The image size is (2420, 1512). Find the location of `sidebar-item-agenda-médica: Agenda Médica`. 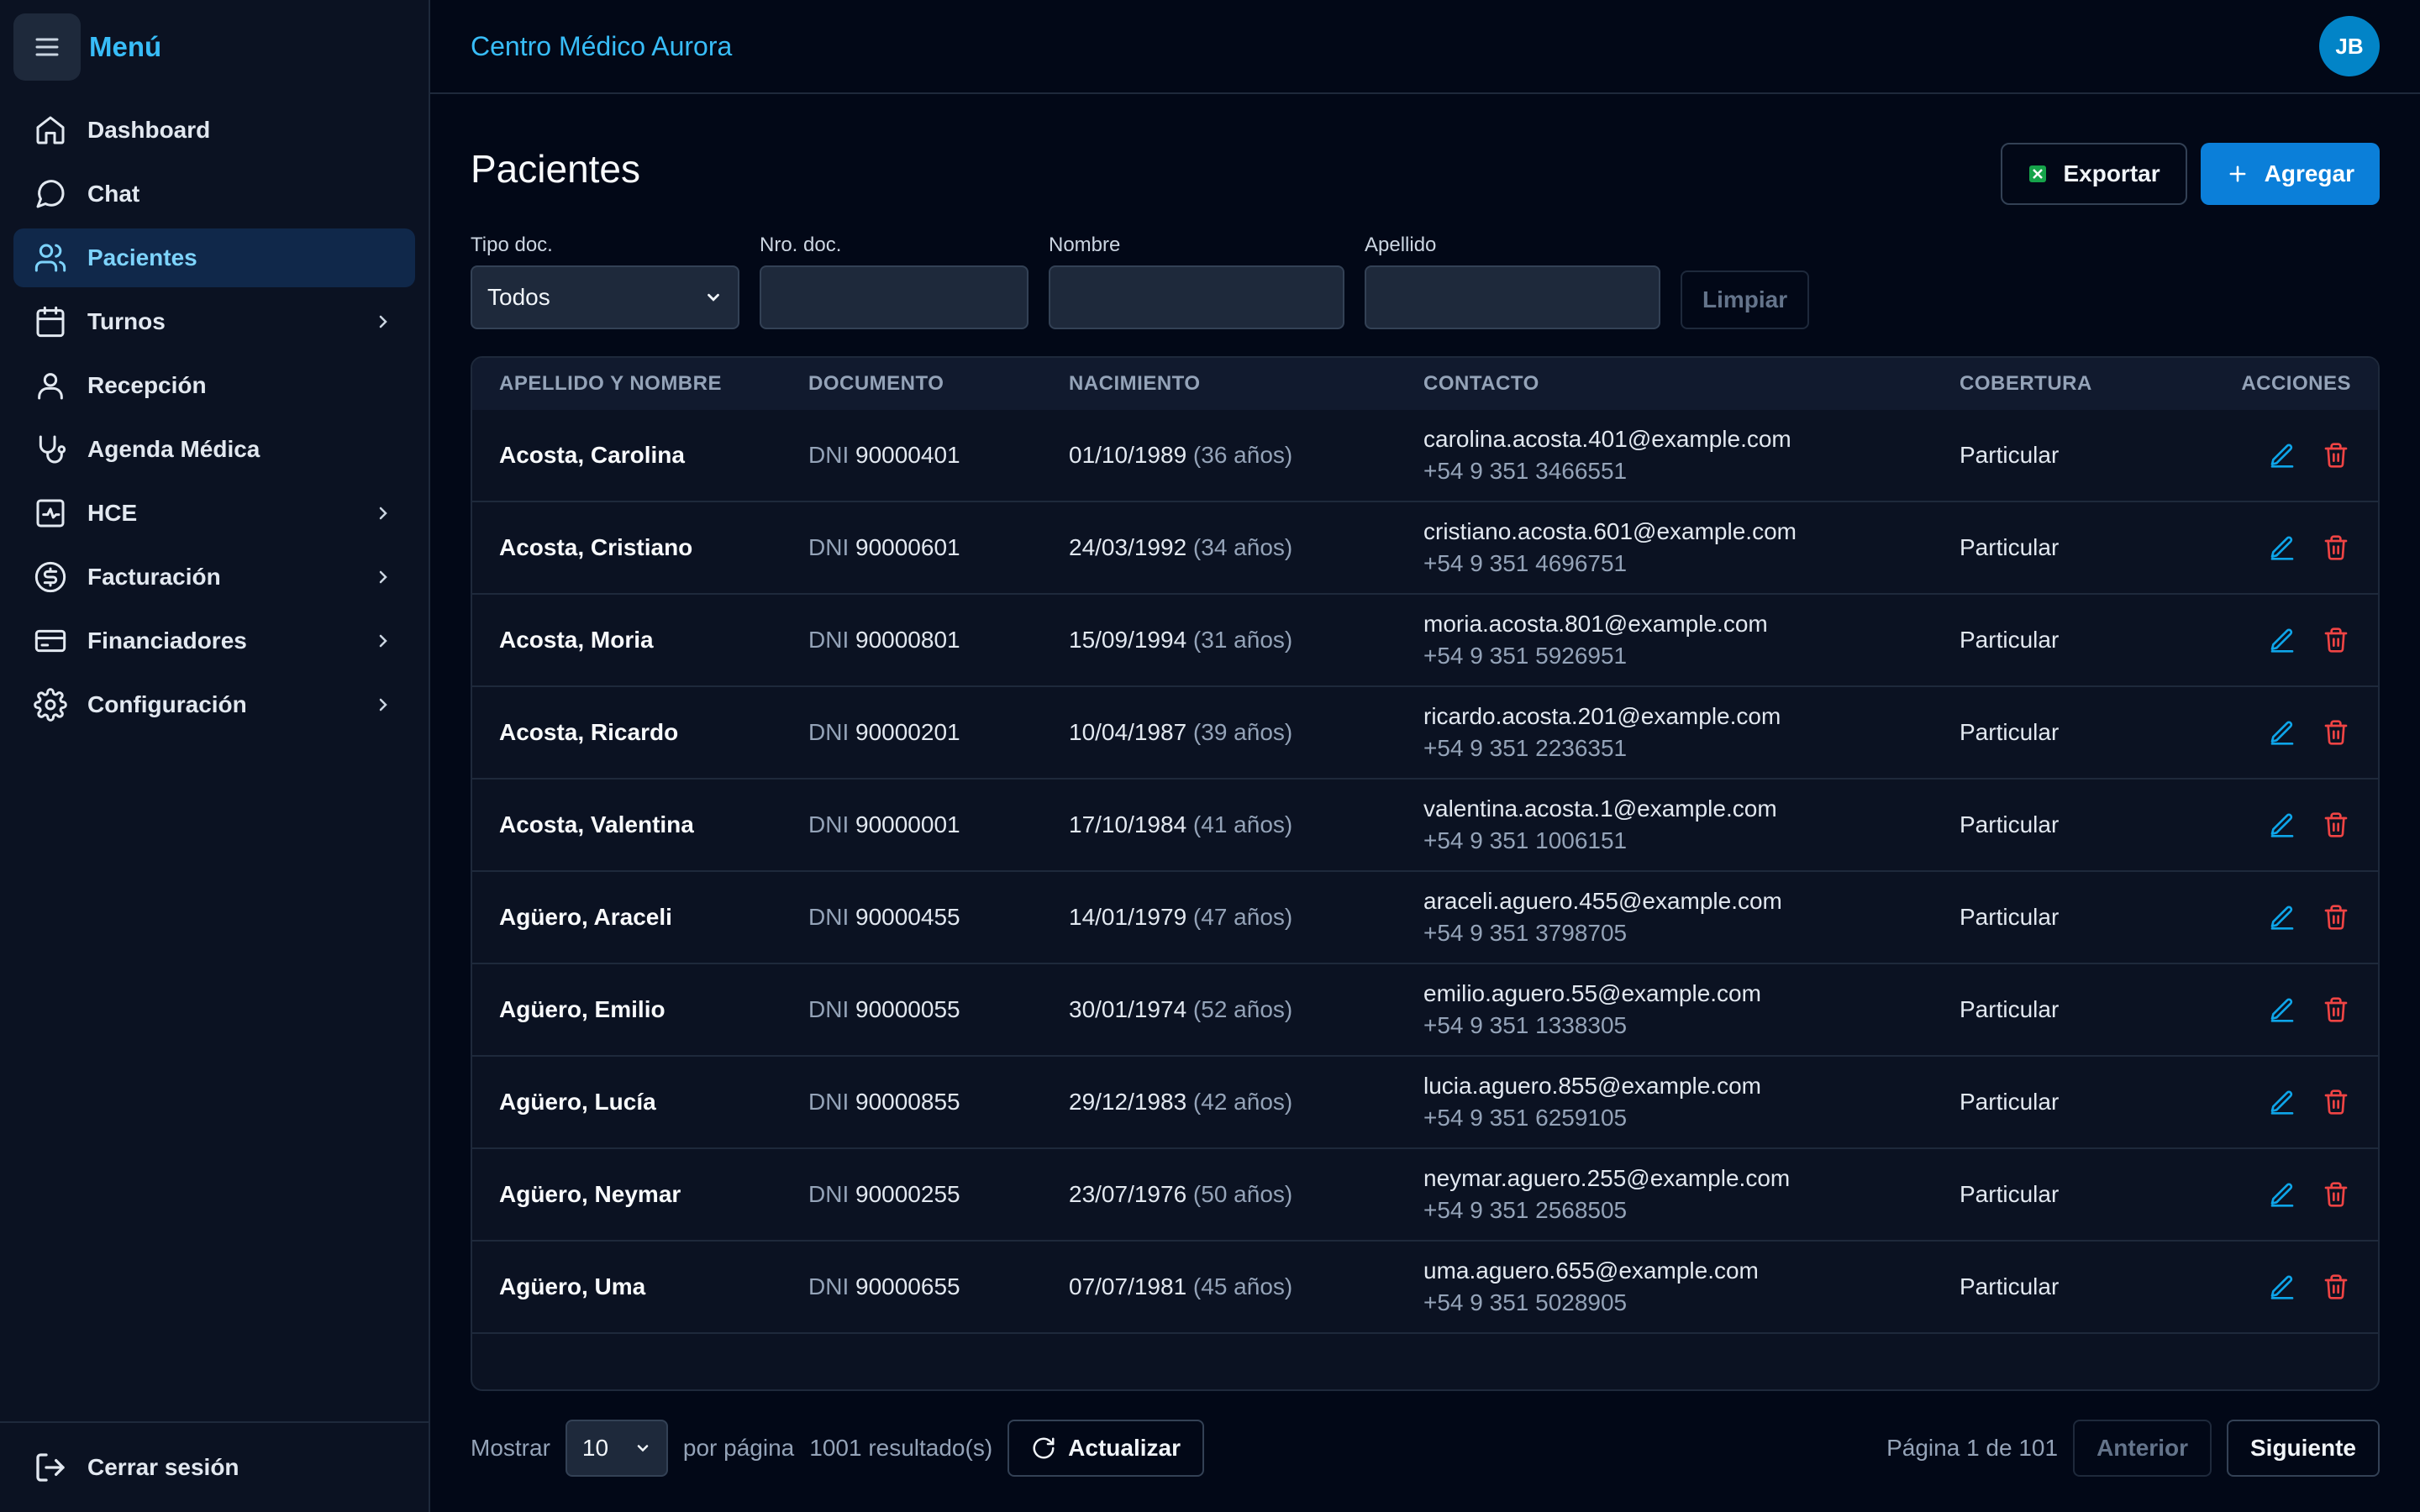

sidebar-item-agenda-médica: Agenda Médica is located at coordinates (214, 449).